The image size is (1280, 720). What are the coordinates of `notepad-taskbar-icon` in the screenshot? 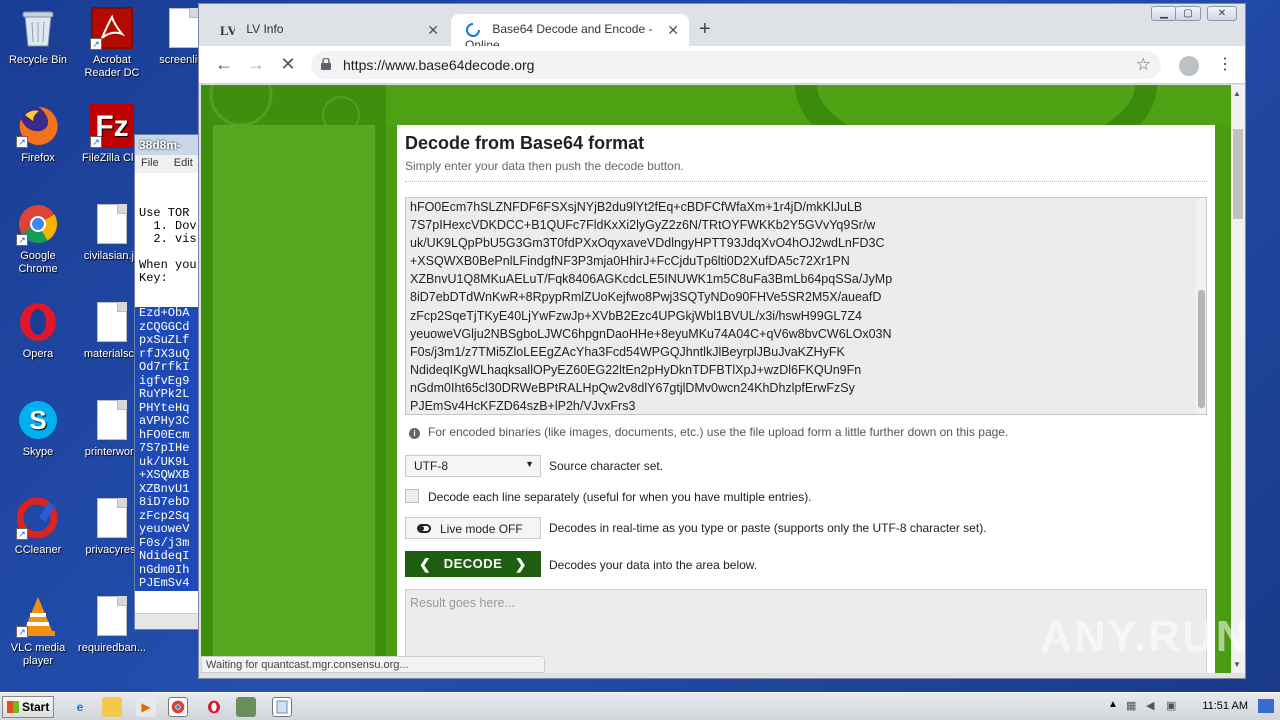 It's located at (282, 707).